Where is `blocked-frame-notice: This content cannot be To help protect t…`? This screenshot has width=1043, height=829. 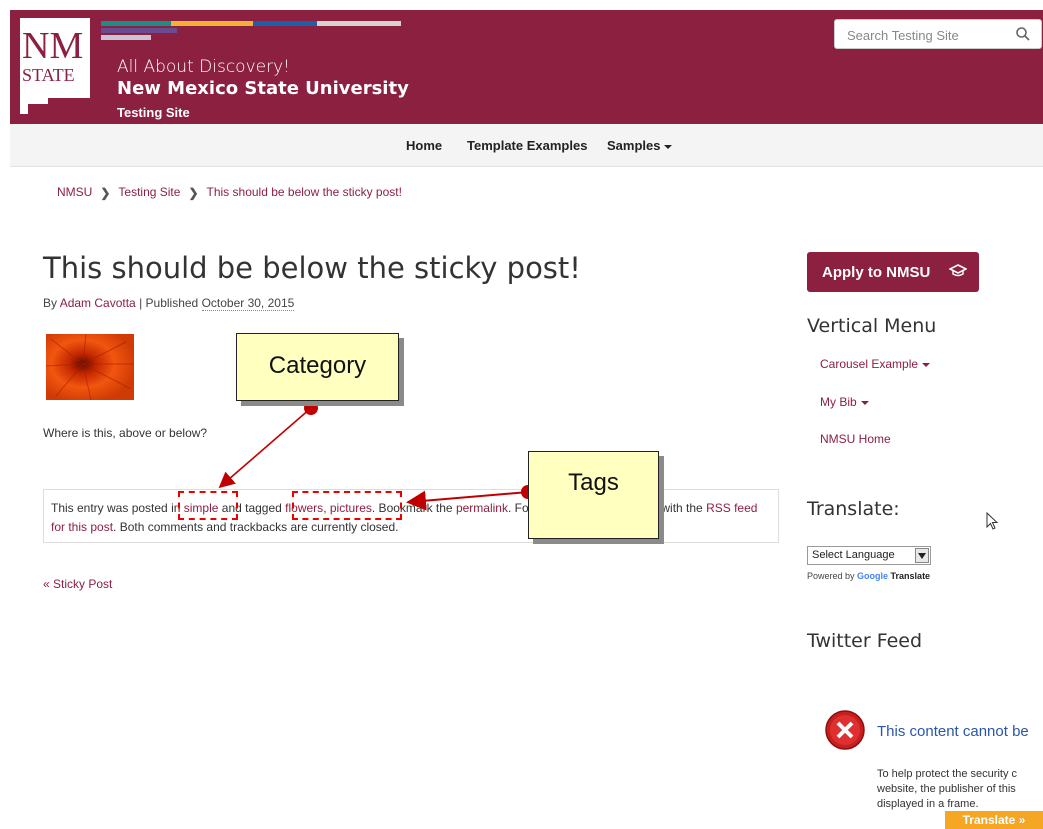
blocked-frame-notice: This content cannot be To help protect t… is located at coordinates (931, 764).